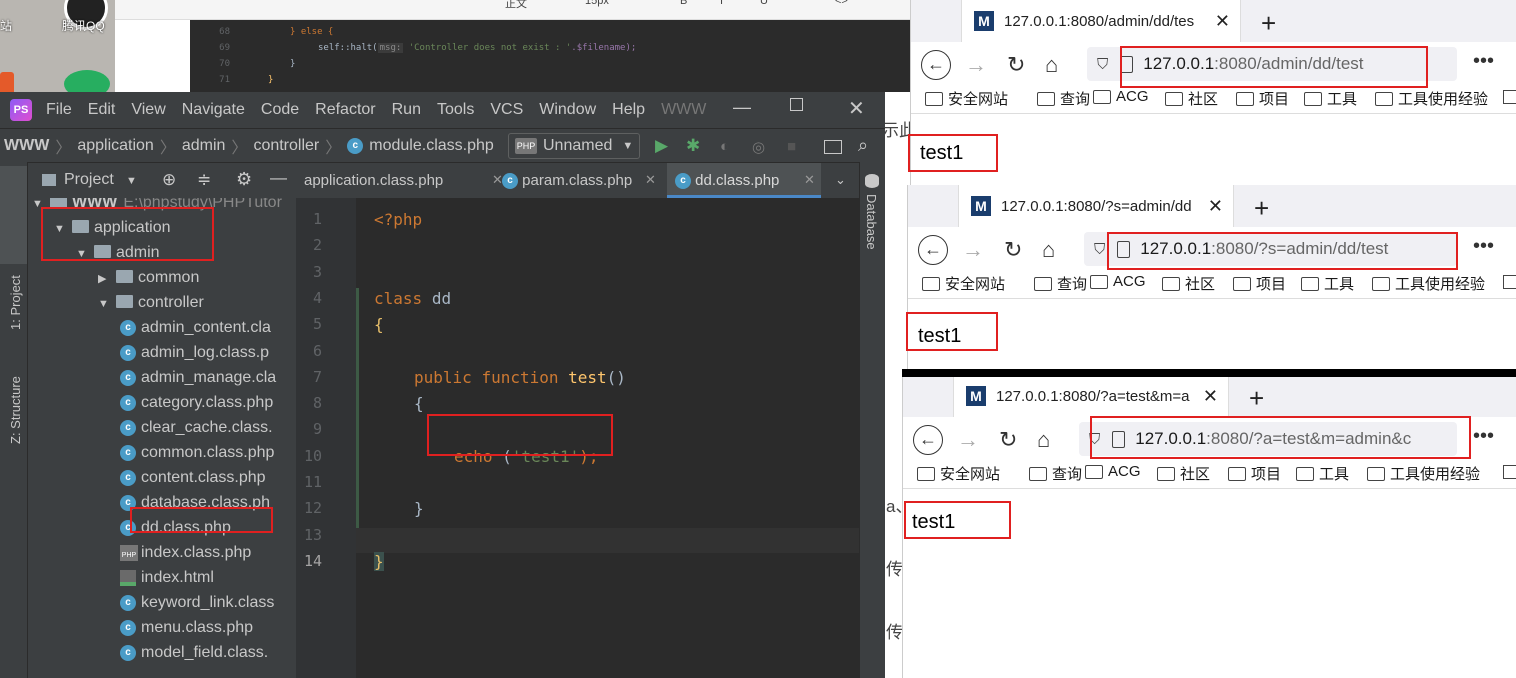  What do you see at coordinates (194, 652) in the screenshot?
I see `tree-item: c model_field.class.` at bounding box center [194, 652].